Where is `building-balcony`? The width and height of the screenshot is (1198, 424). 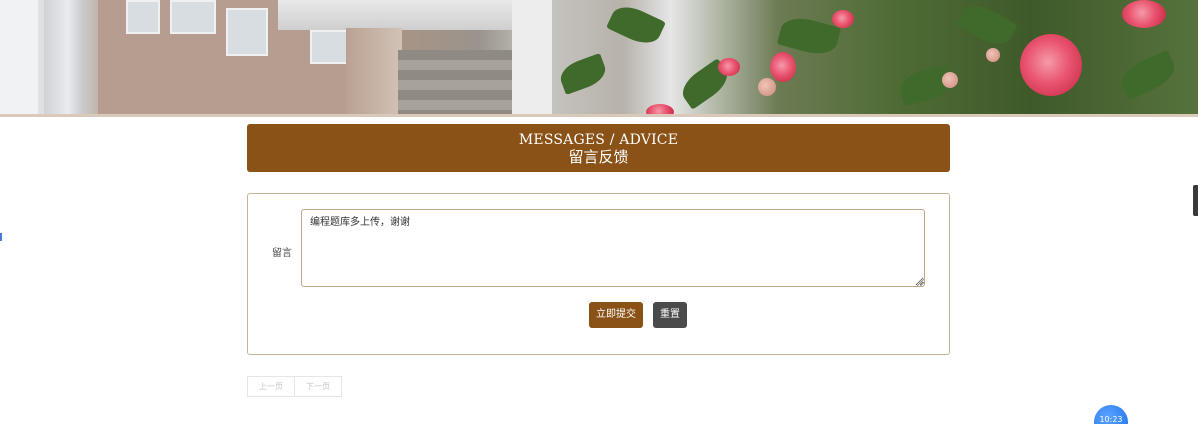
building-balcony is located at coordinates (455, 83).